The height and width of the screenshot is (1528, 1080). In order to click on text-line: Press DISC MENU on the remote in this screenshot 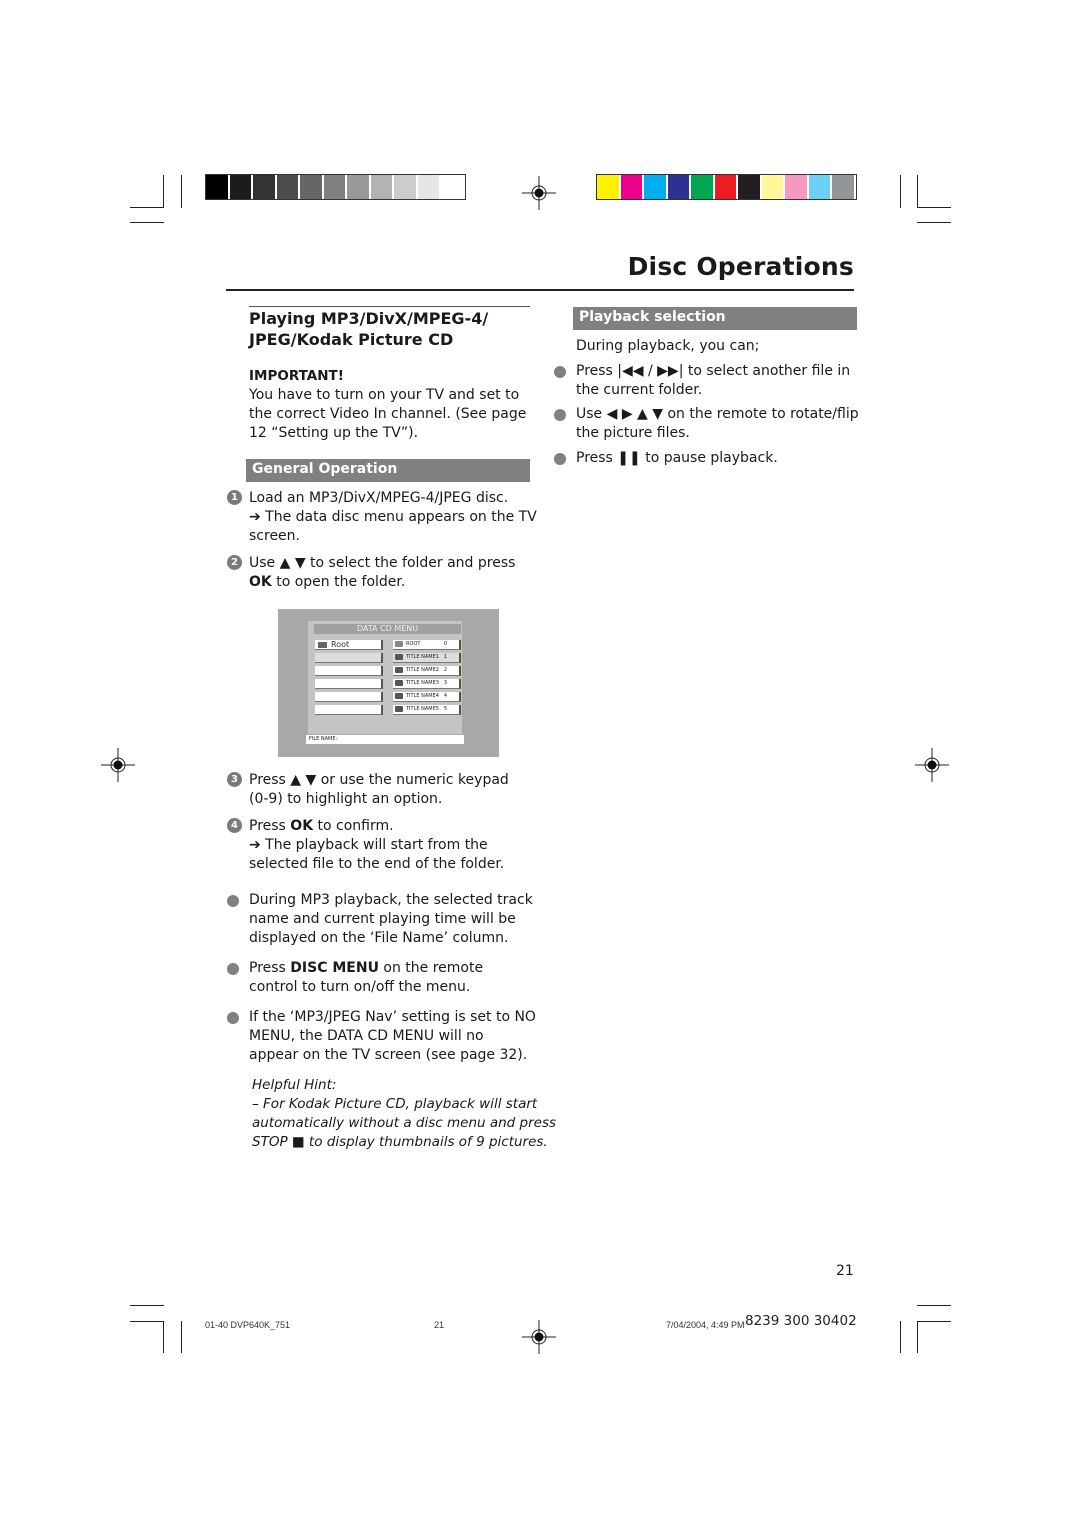, I will do `click(366, 968)`.